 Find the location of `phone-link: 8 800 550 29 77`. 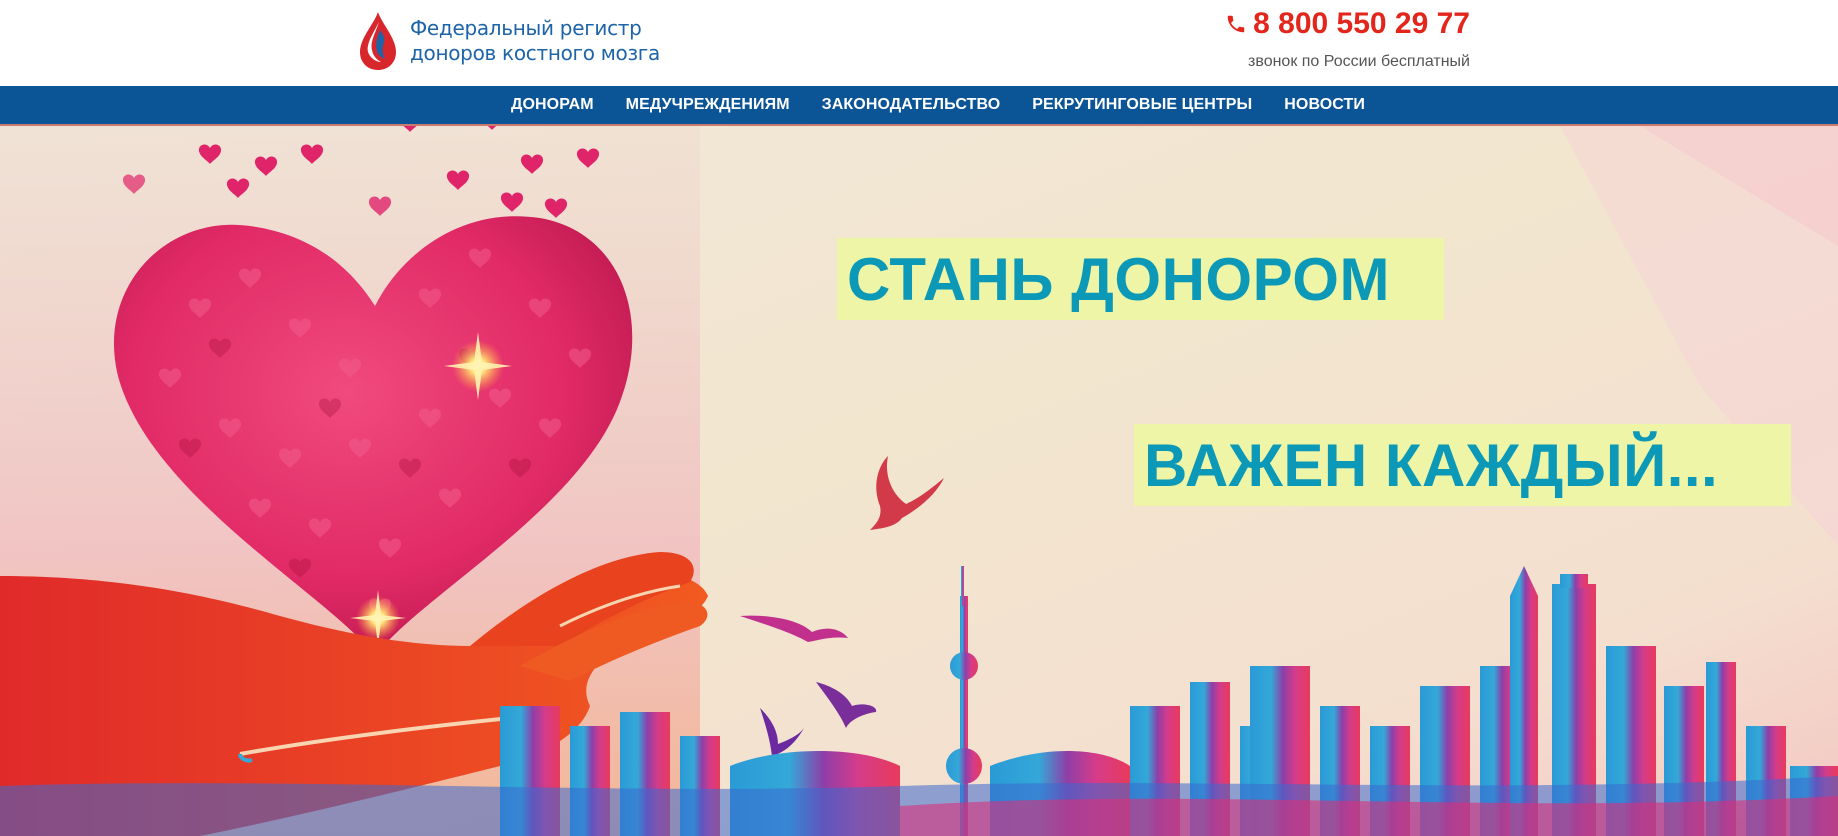

phone-link: 8 800 550 29 77 is located at coordinates (1347, 24).